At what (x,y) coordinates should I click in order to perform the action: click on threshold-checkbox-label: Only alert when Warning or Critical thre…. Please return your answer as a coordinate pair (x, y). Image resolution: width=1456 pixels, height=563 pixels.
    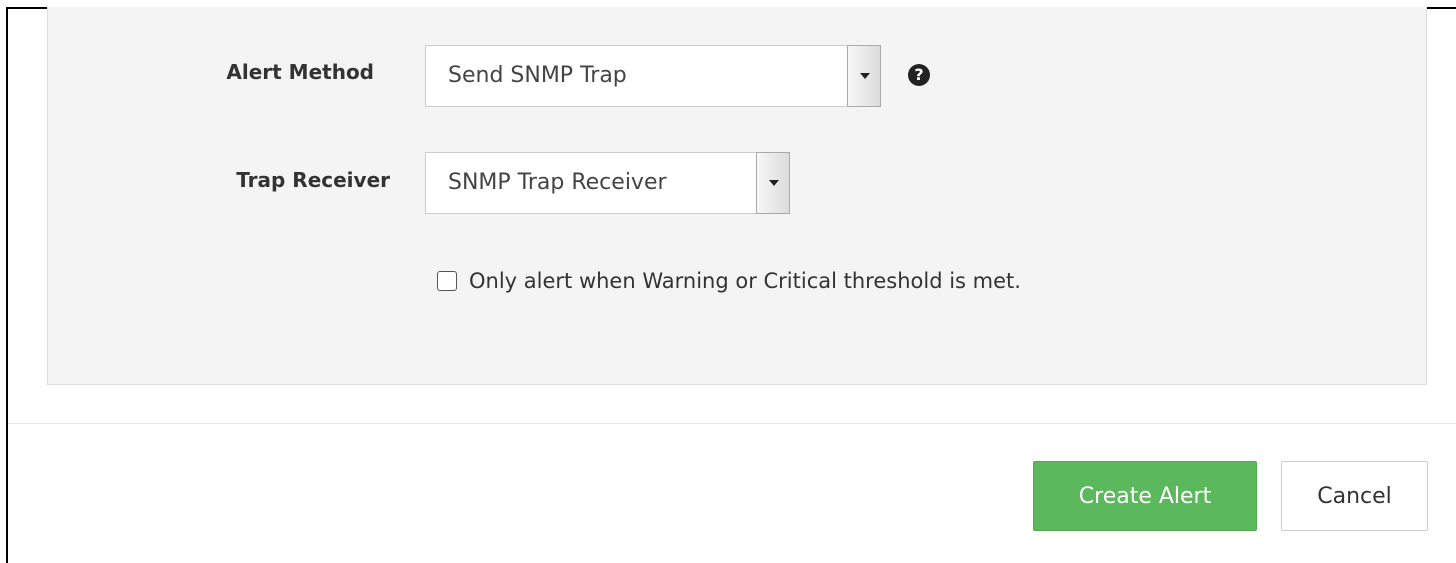
    Looking at the image, I should click on (745, 281).